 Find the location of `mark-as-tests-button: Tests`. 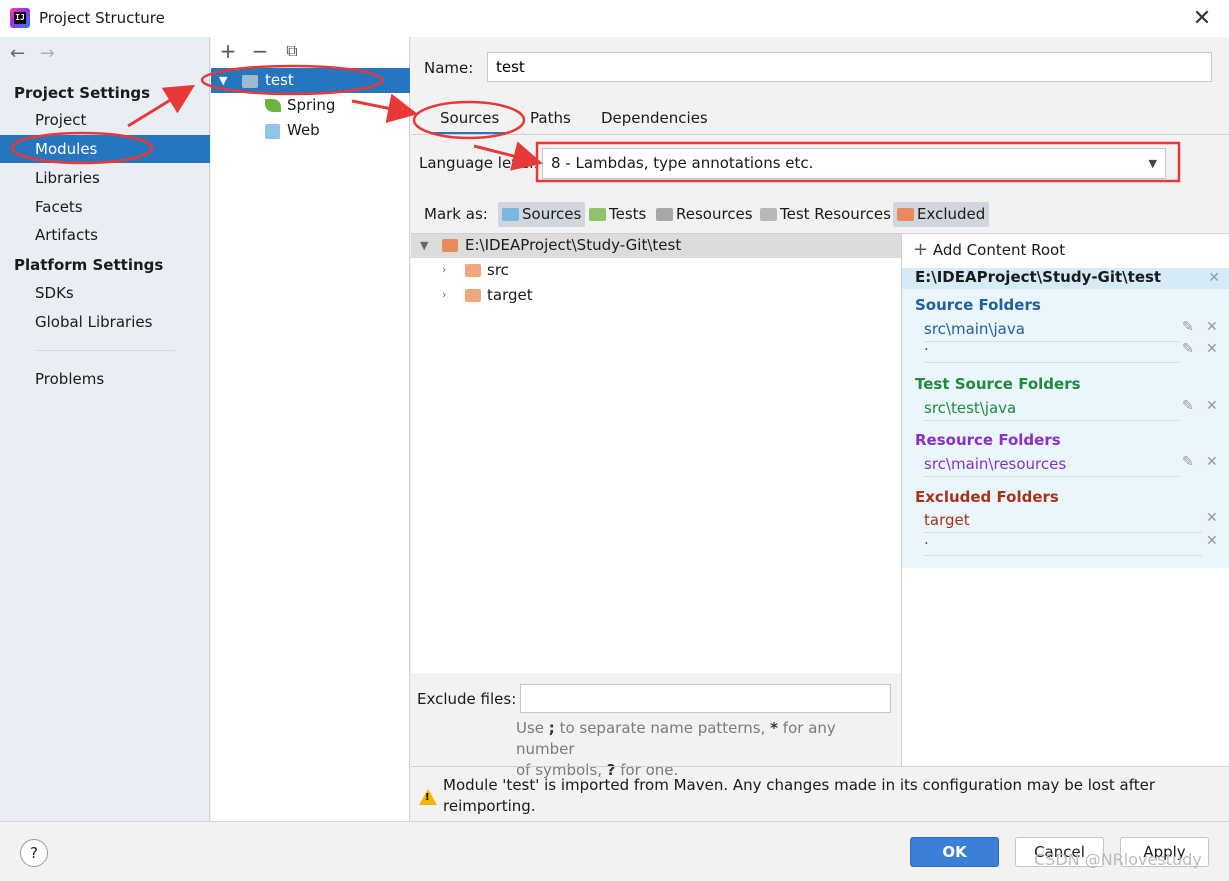

mark-as-tests-button: Tests is located at coordinates (617, 214).